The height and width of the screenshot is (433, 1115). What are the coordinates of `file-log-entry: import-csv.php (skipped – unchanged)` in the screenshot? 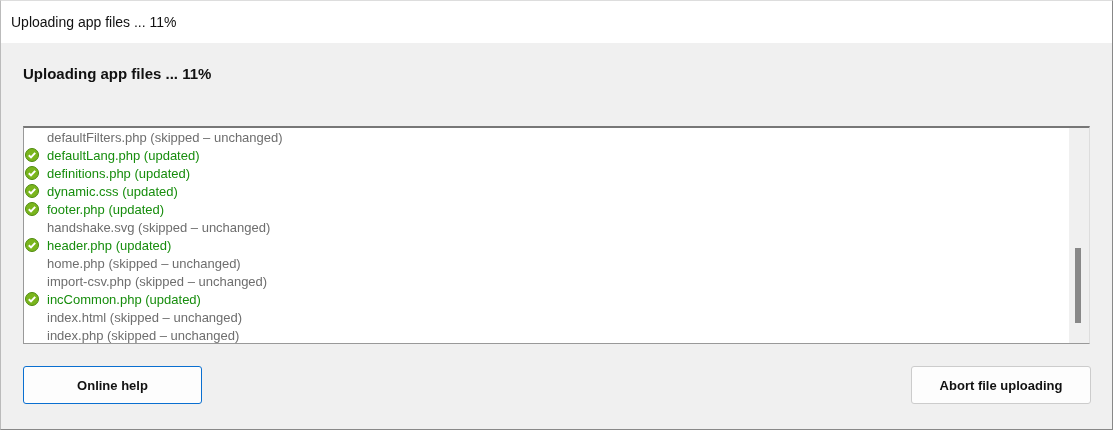 It's located at (157, 281).